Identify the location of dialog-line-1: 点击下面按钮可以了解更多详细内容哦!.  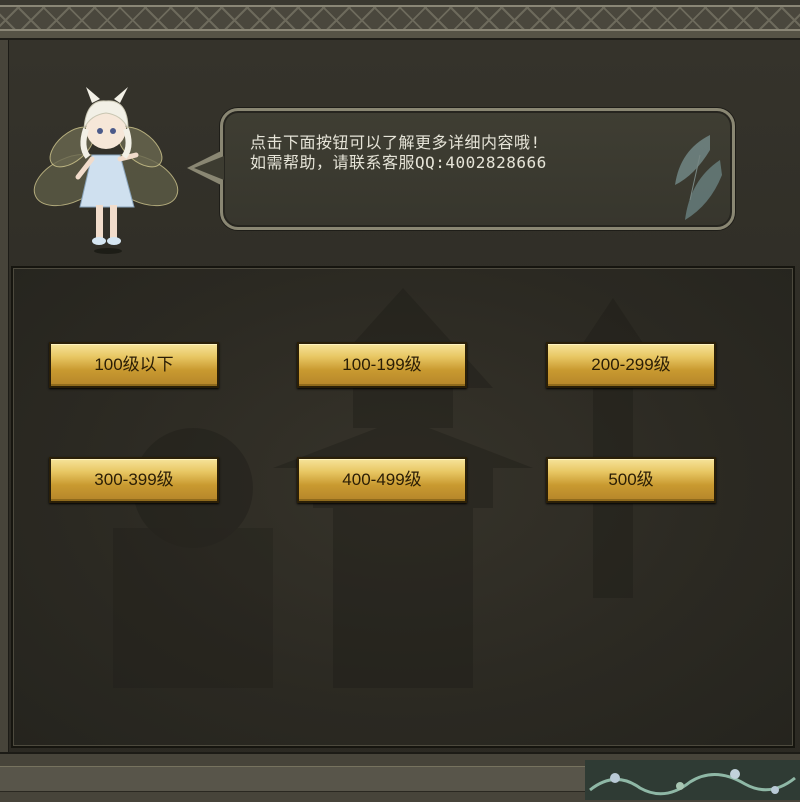
(395, 142).